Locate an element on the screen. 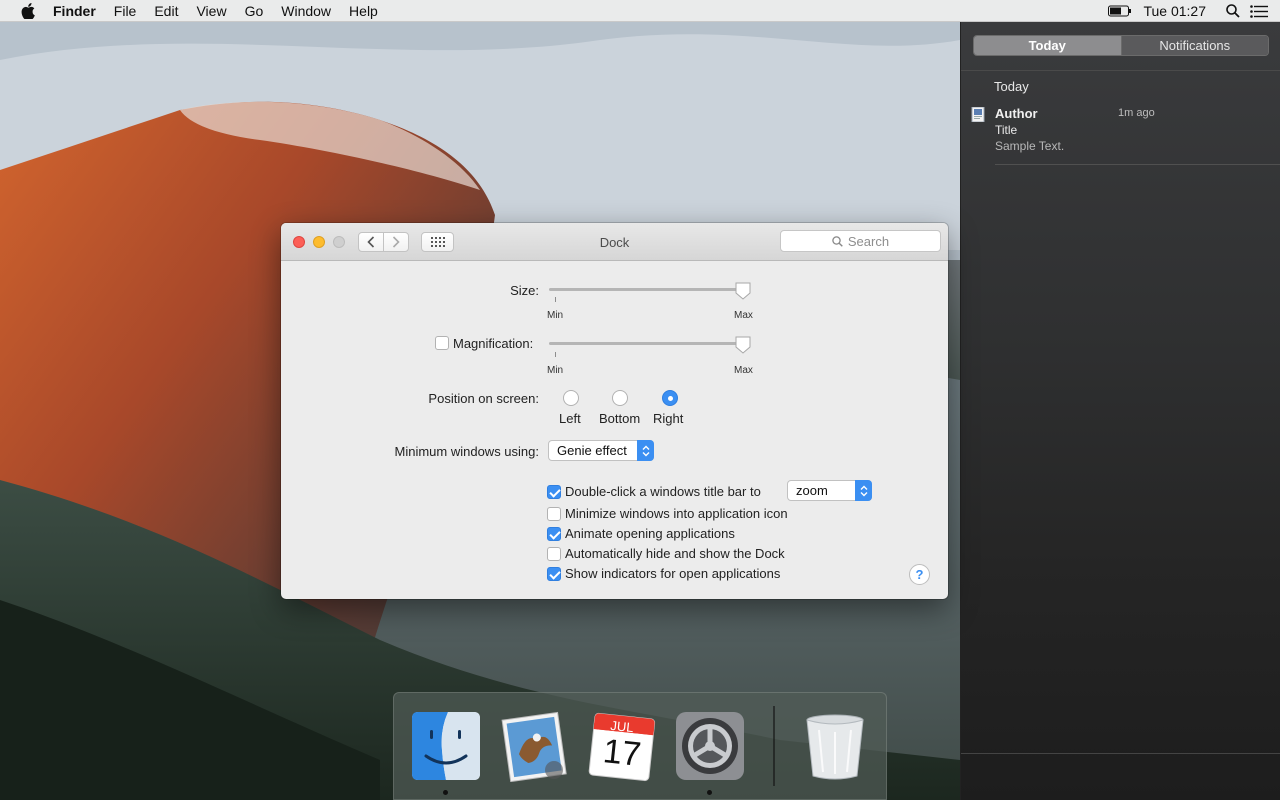  battery-icon is located at coordinates (1120, 11).